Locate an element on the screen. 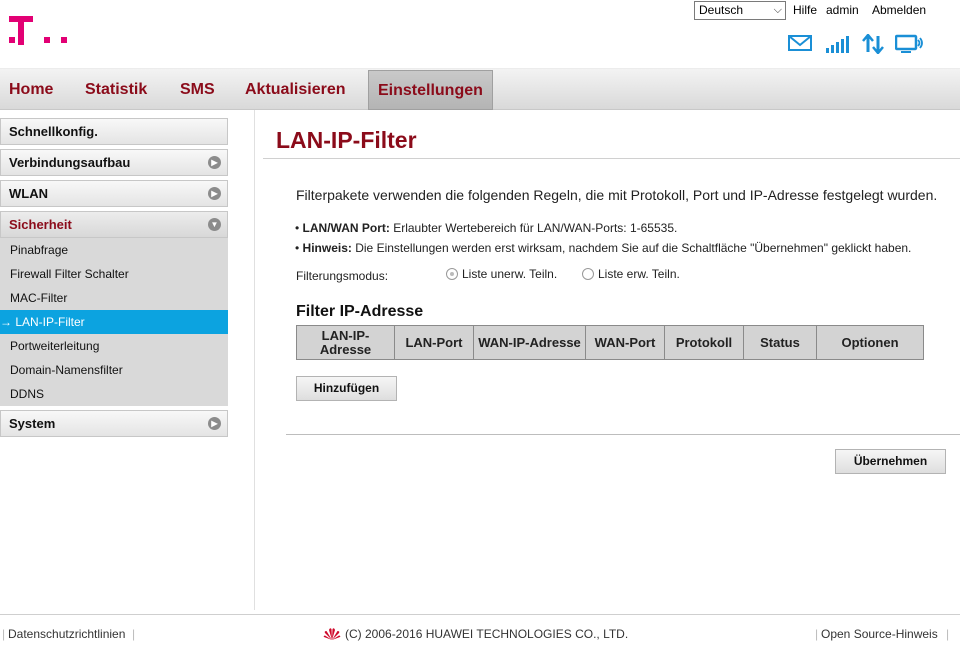 This screenshot has width=960, height=650. huawei-logo-icon is located at coordinates (332, 634).